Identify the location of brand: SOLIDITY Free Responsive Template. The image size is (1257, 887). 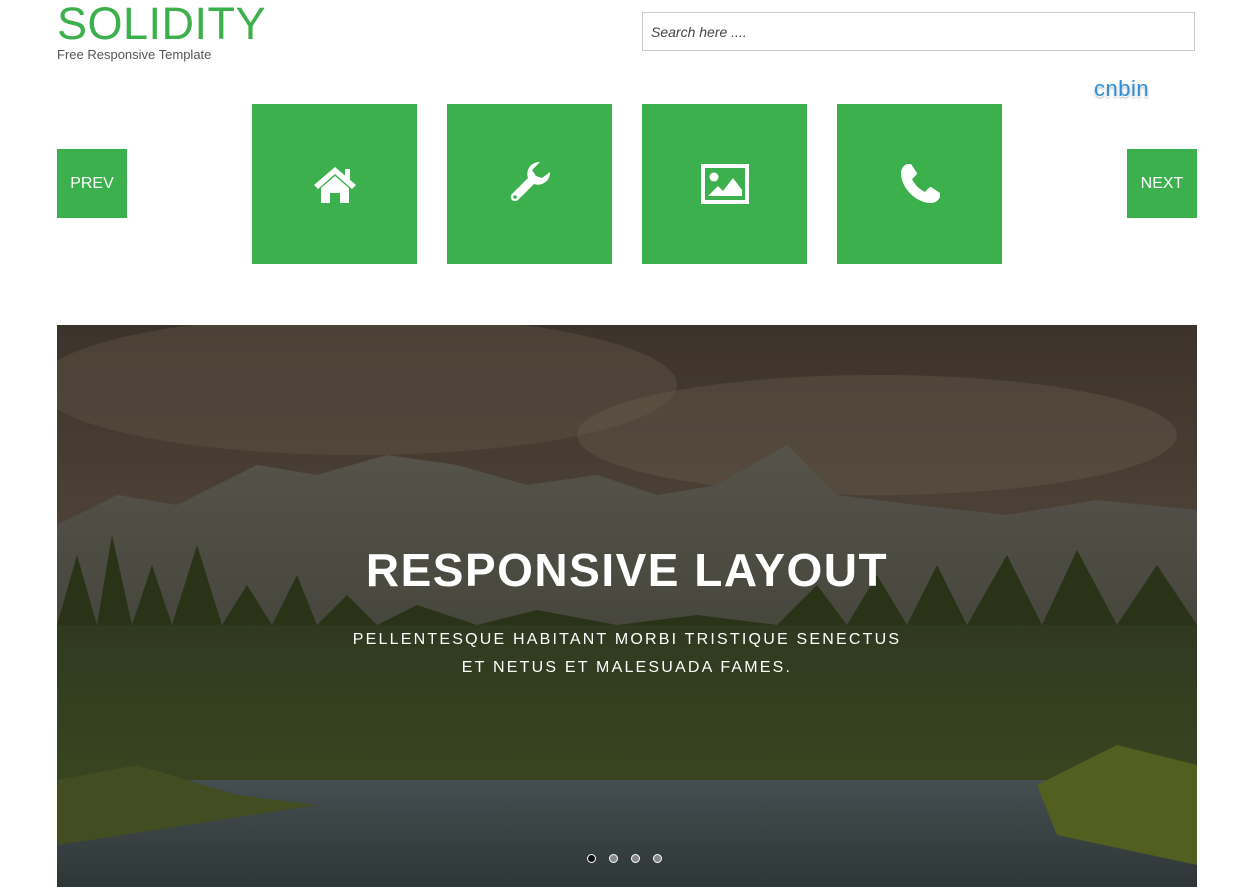
(161, 31).